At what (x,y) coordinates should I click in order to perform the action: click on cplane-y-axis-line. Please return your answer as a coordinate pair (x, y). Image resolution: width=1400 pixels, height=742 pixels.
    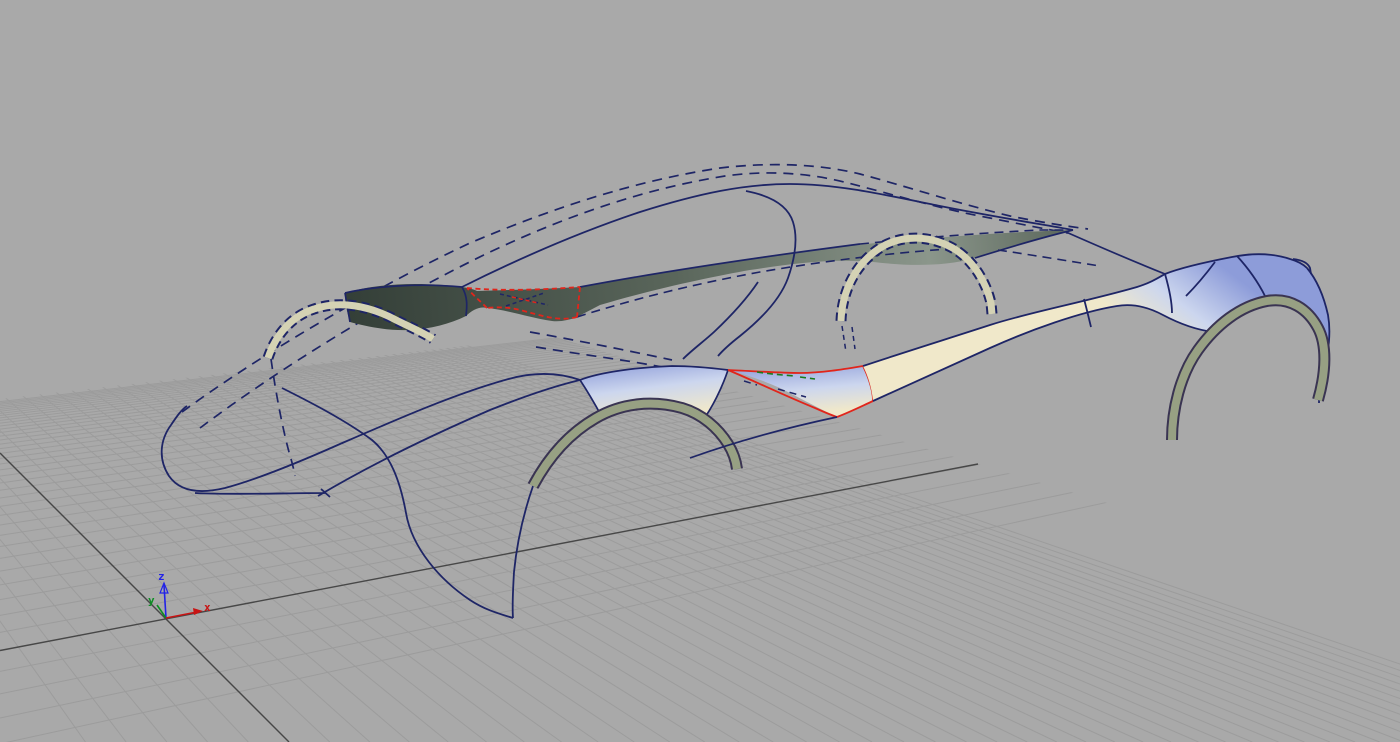
    Looking at the image, I should click on (145, 597).